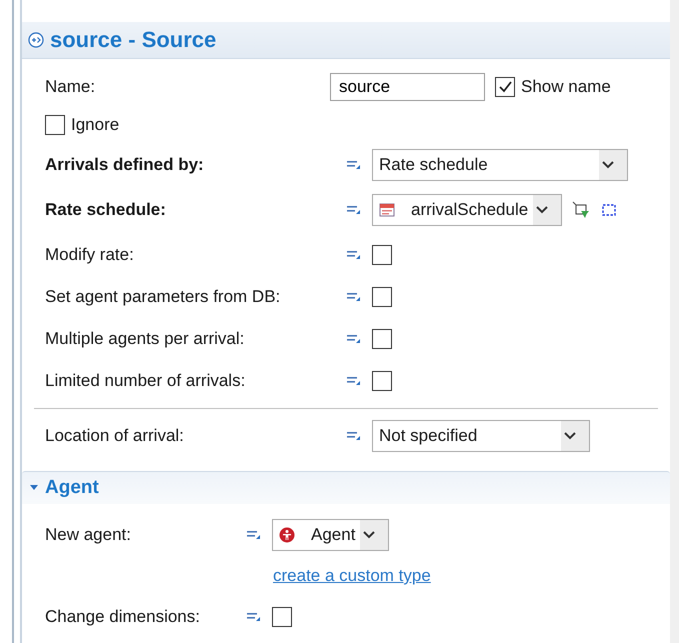  Describe the element at coordinates (125, 165) in the screenshot. I see `field-label: Arrivals defined by:` at that location.